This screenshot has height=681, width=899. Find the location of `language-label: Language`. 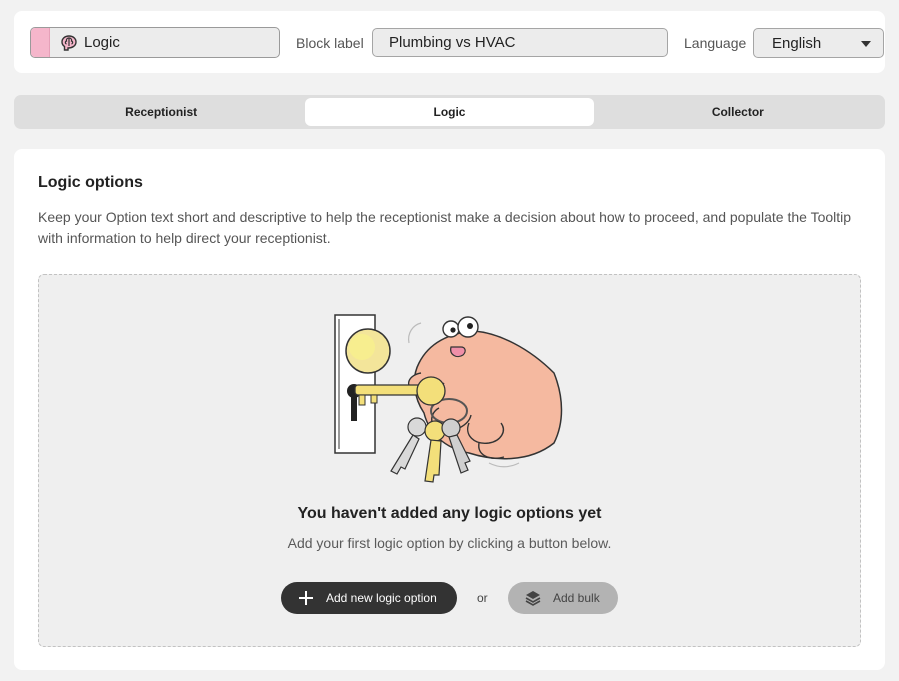

language-label: Language is located at coordinates (715, 43).